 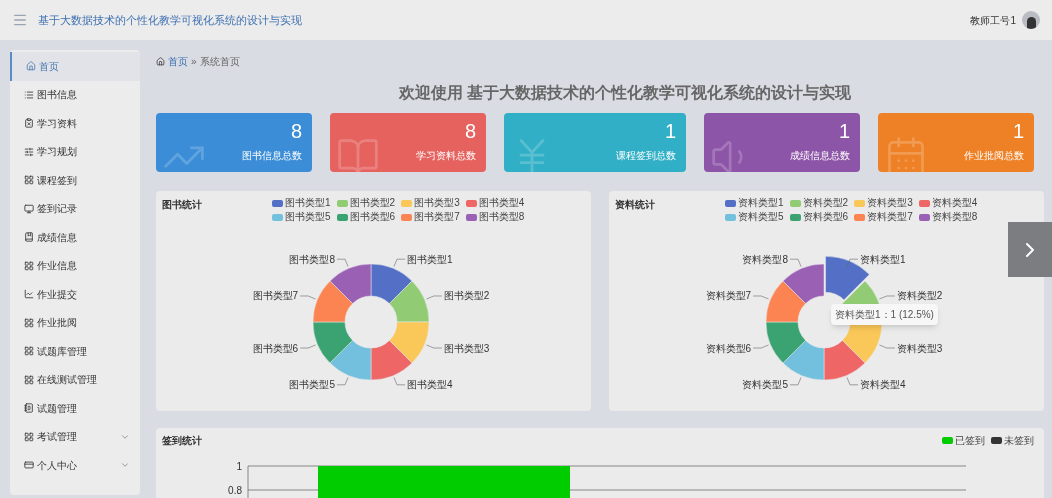 What do you see at coordinates (29, 294) in the screenshot?
I see `chart-icon` at bounding box center [29, 294].